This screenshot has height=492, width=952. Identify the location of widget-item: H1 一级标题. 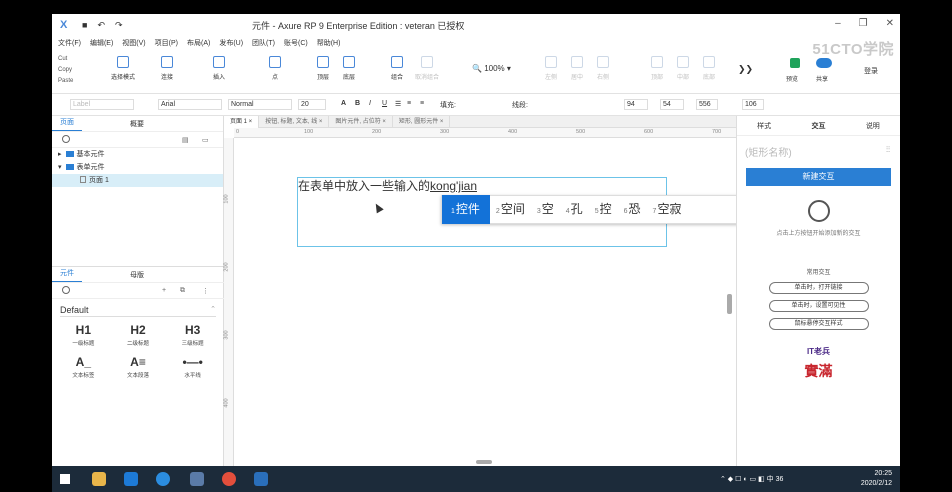
(83, 335).